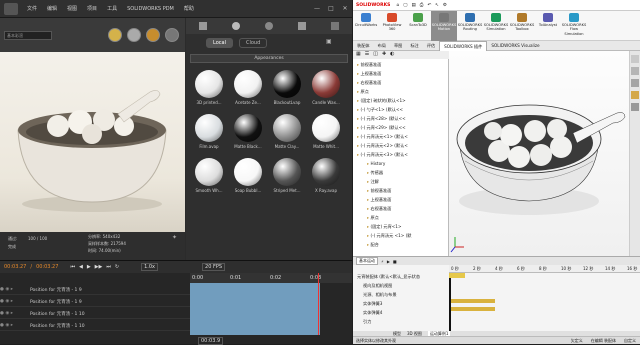  Describe the element at coordinates (134, 35) in the screenshot. I see `scene-icon` at that location.